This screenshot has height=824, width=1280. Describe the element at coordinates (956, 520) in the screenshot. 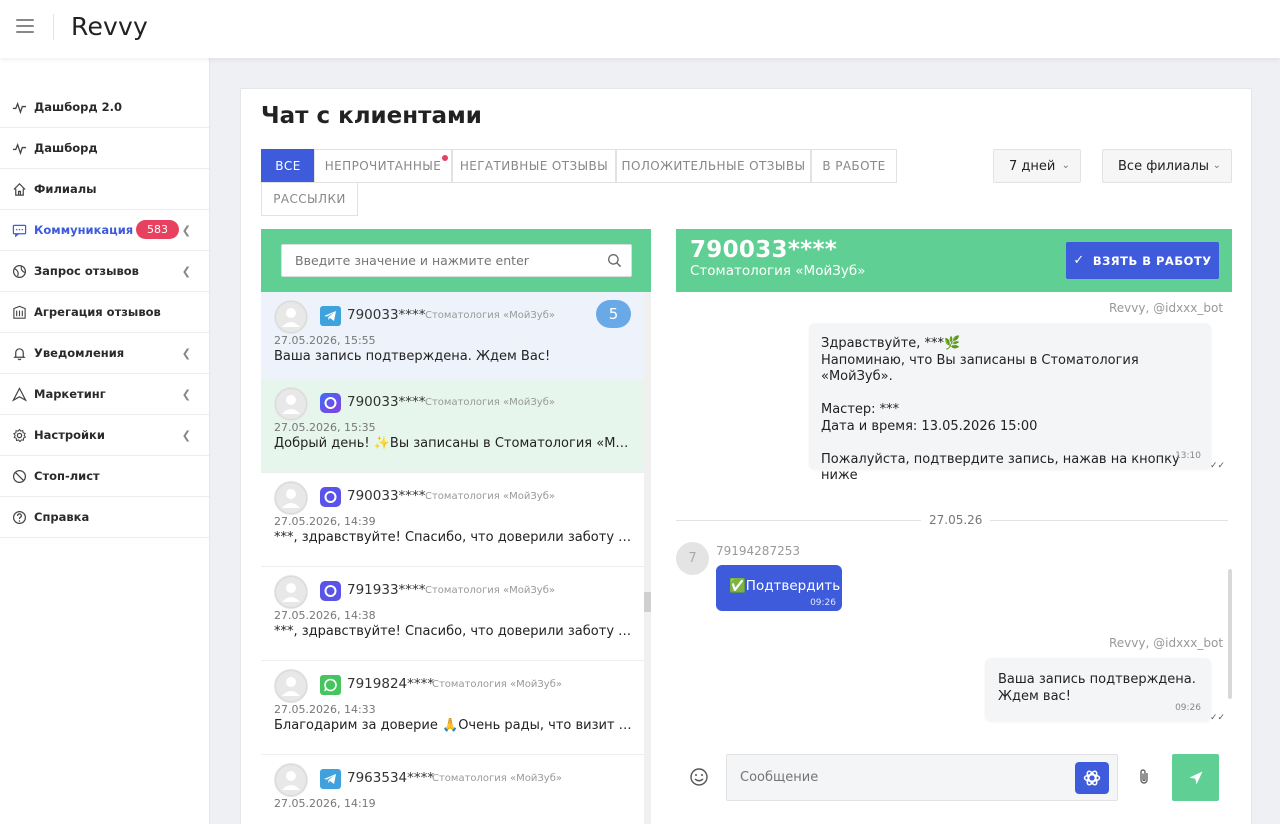

I see `date-divider-label: 27.05.26` at that location.